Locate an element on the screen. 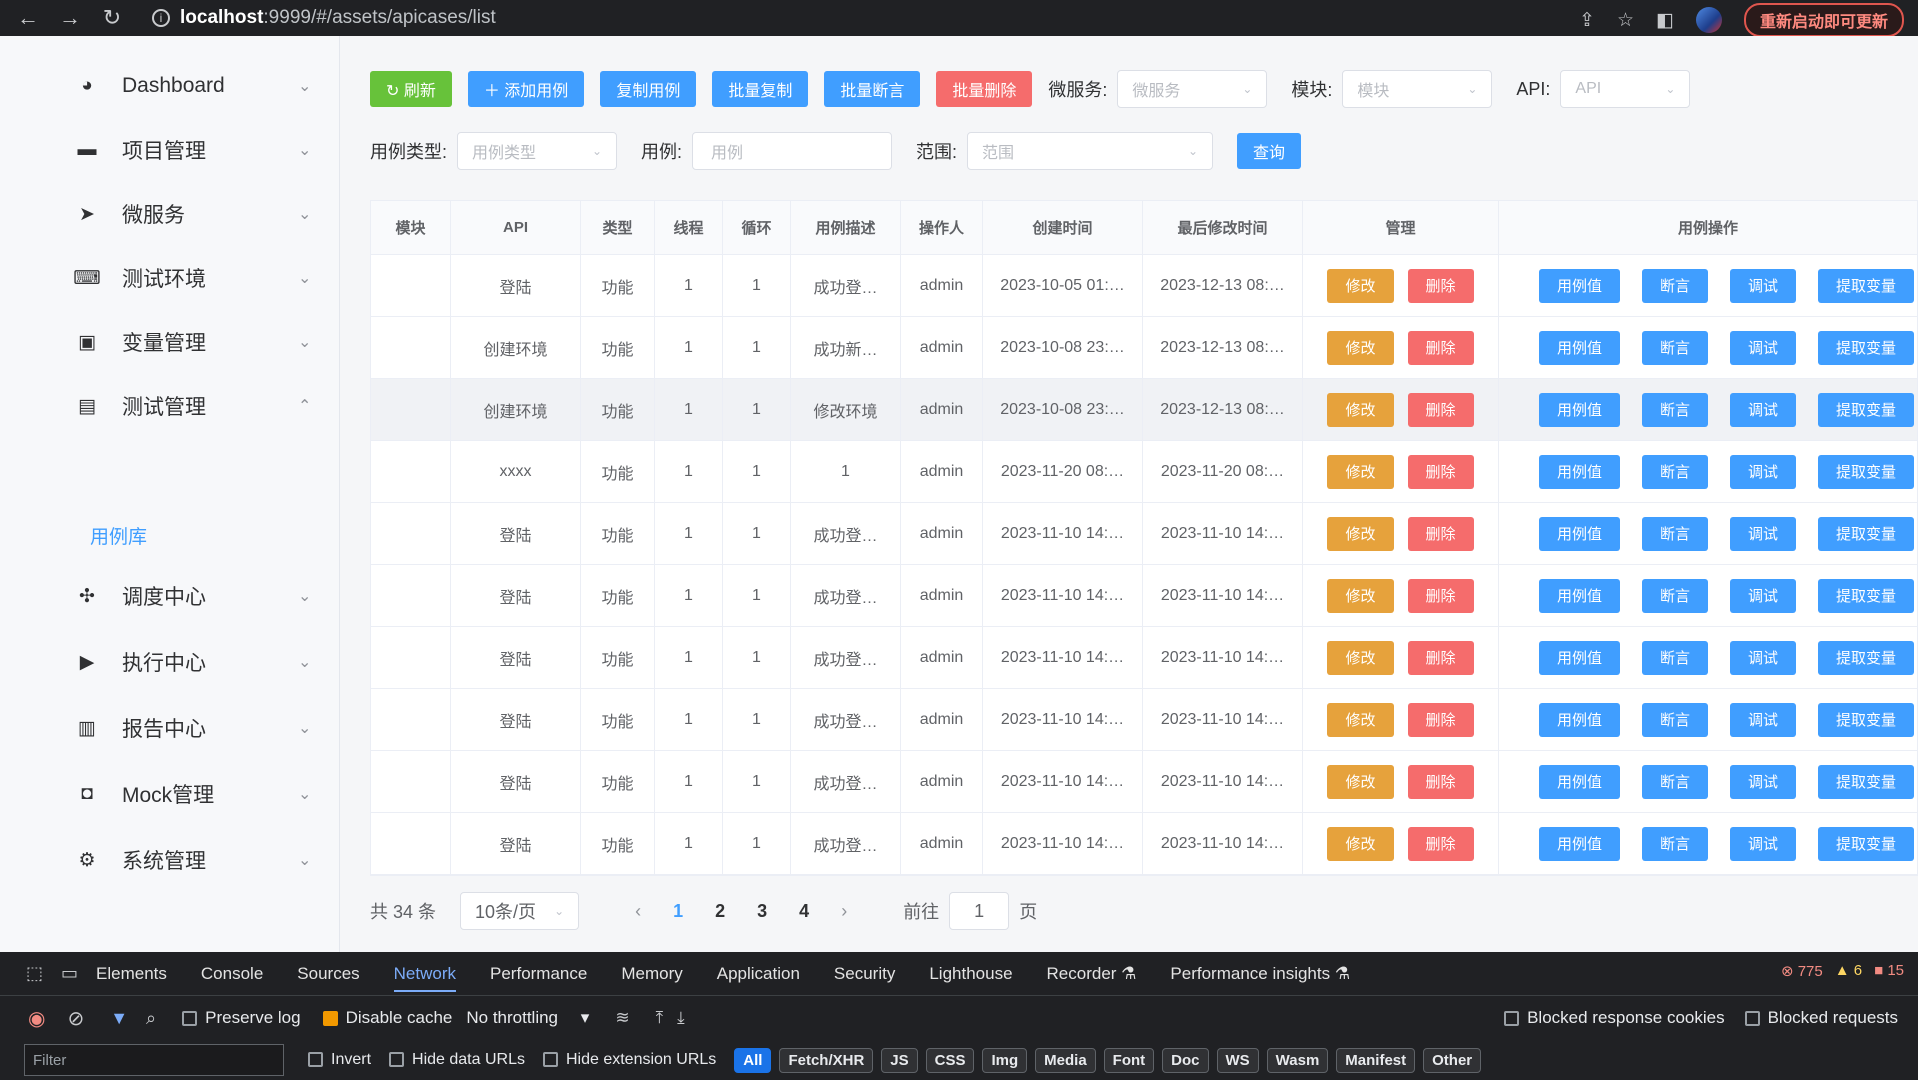  batch-delete-button: 批量删除 is located at coordinates (984, 89).